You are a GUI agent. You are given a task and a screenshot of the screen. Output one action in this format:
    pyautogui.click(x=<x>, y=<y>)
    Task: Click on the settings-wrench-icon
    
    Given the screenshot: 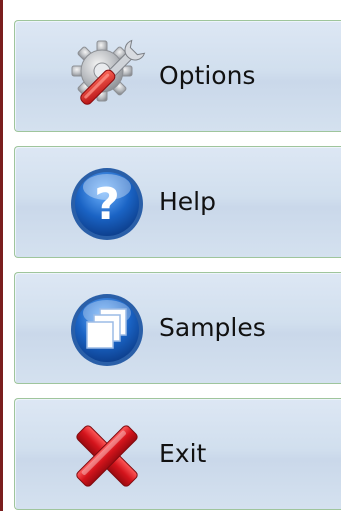 What is the action you would take?
    pyautogui.click(x=107, y=78)
    